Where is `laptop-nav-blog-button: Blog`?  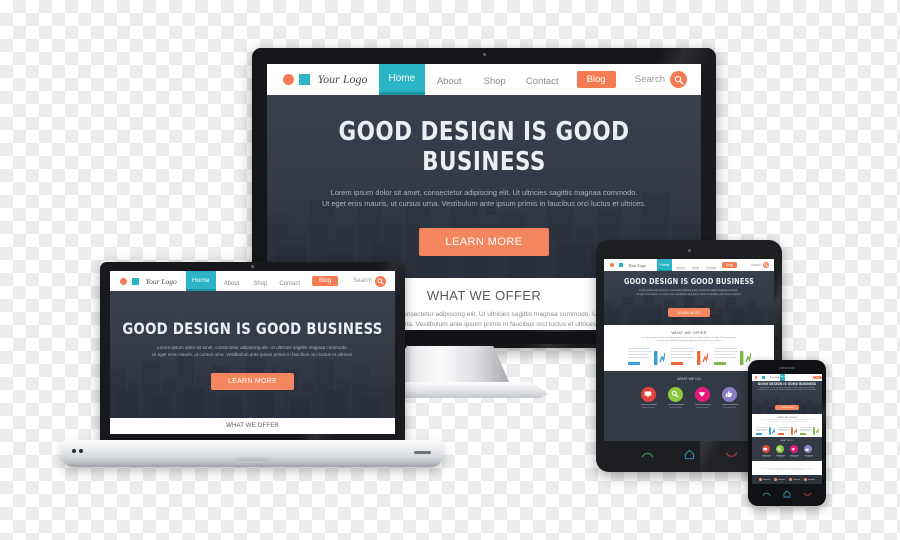 laptop-nav-blog-button: Blog is located at coordinates (325, 281).